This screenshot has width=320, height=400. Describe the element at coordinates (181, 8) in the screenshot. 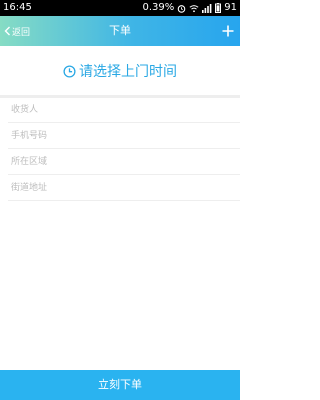

I see `alarm-icon` at that location.